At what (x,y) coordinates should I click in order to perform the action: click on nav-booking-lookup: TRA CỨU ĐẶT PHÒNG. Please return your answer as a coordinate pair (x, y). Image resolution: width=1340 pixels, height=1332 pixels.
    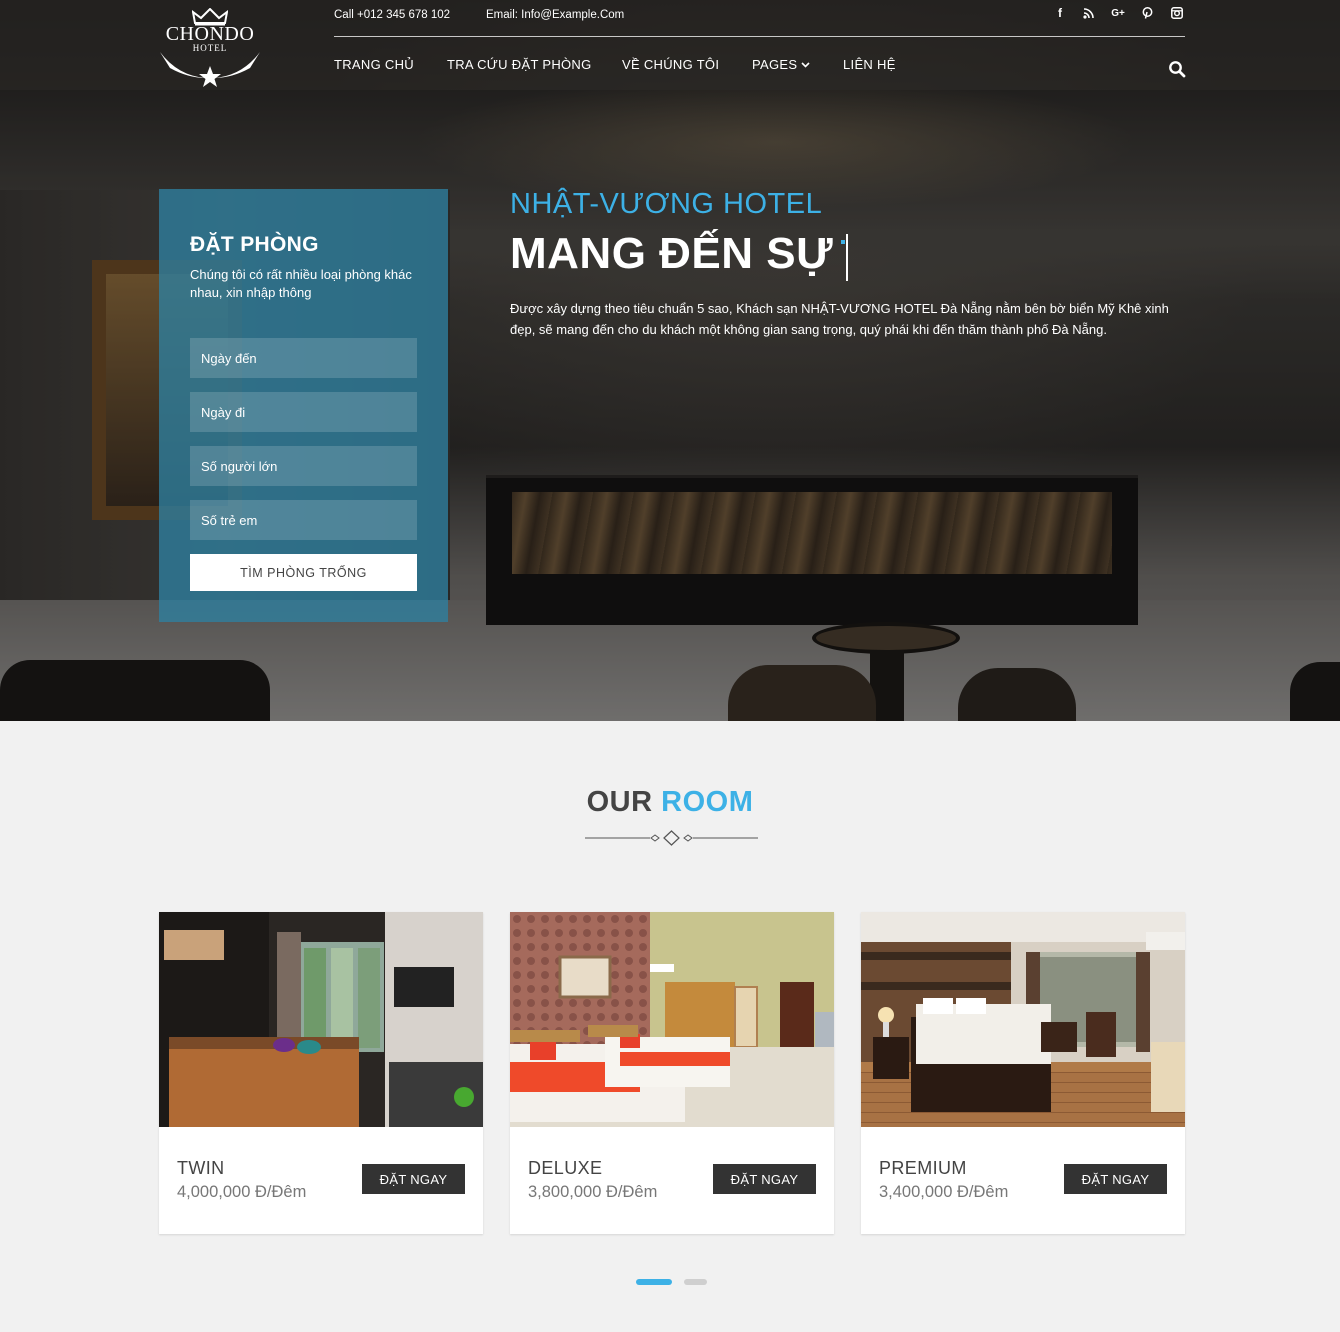
    Looking at the image, I should click on (519, 64).